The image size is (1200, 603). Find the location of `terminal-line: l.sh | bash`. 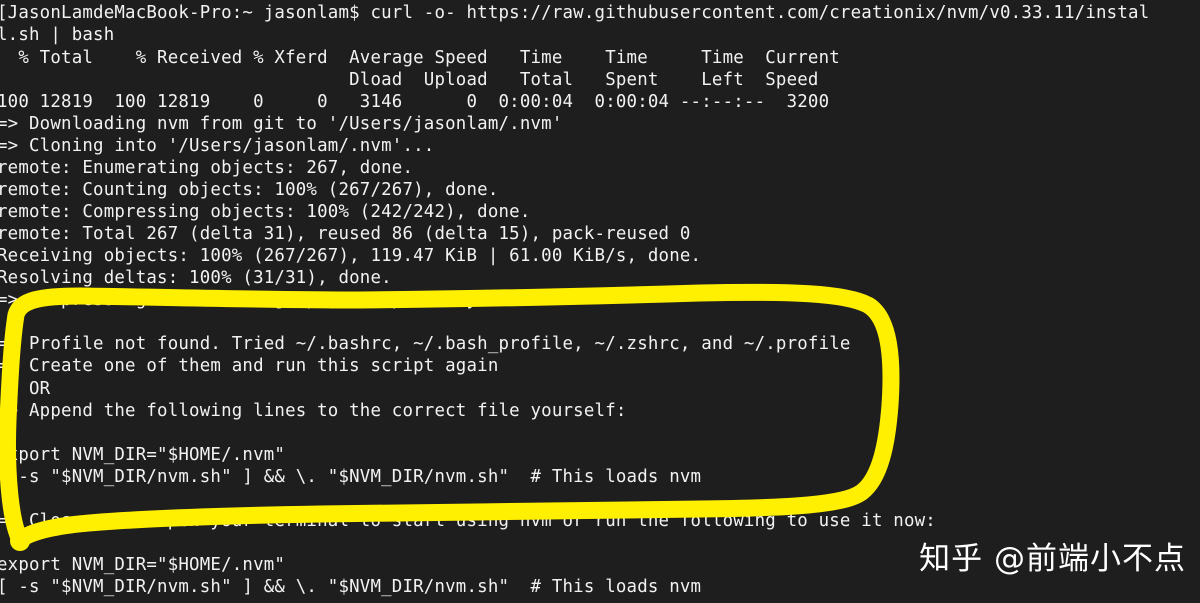

terminal-line: l.sh | bash is located at coordinates (57, 35).